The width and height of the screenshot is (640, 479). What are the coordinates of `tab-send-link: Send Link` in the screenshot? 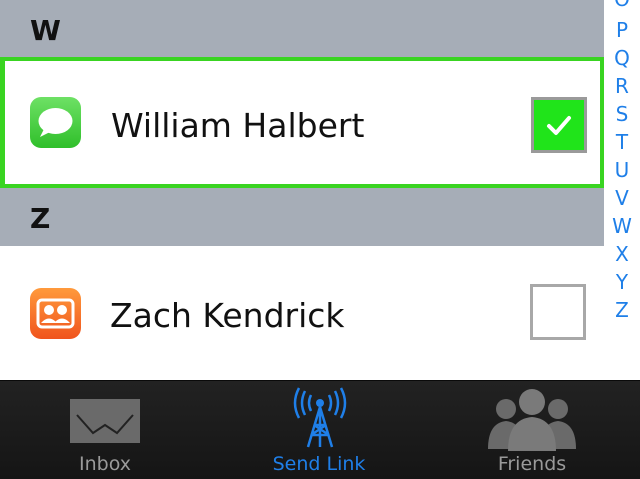 It's located at (319, 430).